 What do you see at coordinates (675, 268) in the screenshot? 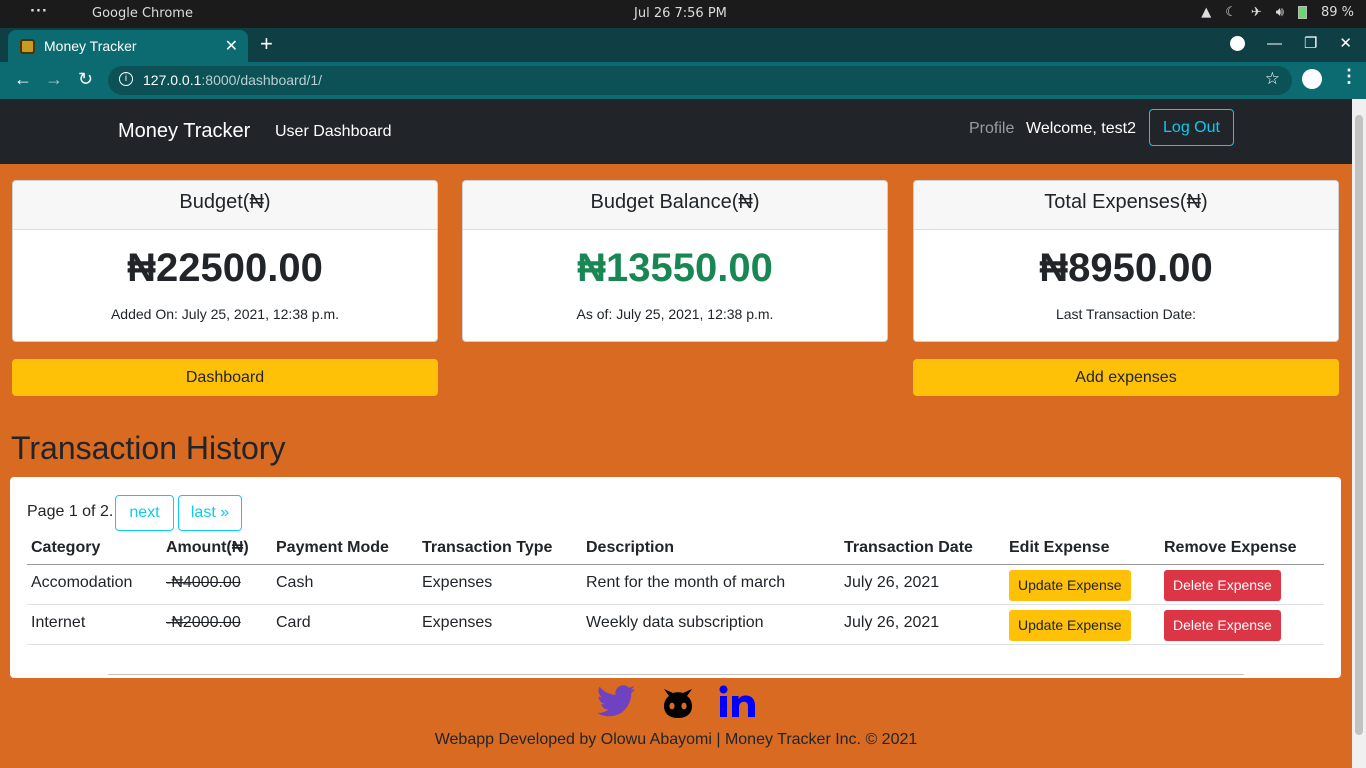
I see `balance-value: ₦13550.00` at bounding box center [675, 268].